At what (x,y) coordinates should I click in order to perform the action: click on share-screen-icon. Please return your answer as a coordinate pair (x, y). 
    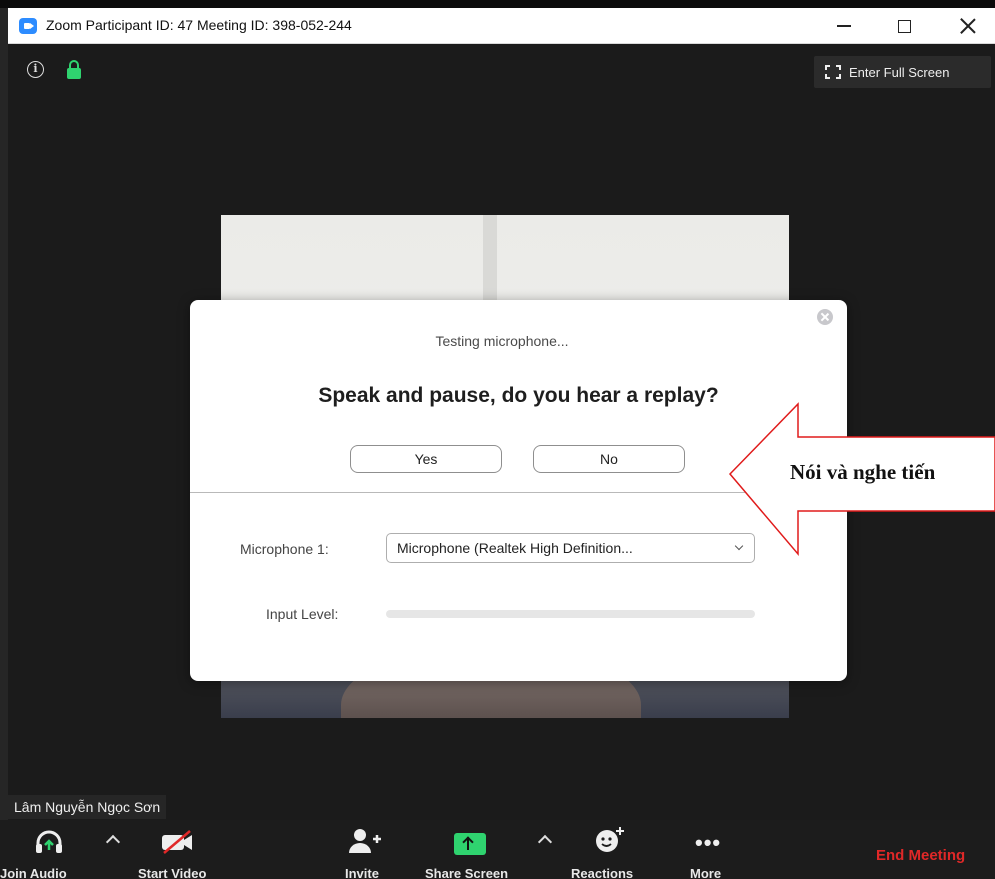
    Looking at the image, I should click on (470, 844).